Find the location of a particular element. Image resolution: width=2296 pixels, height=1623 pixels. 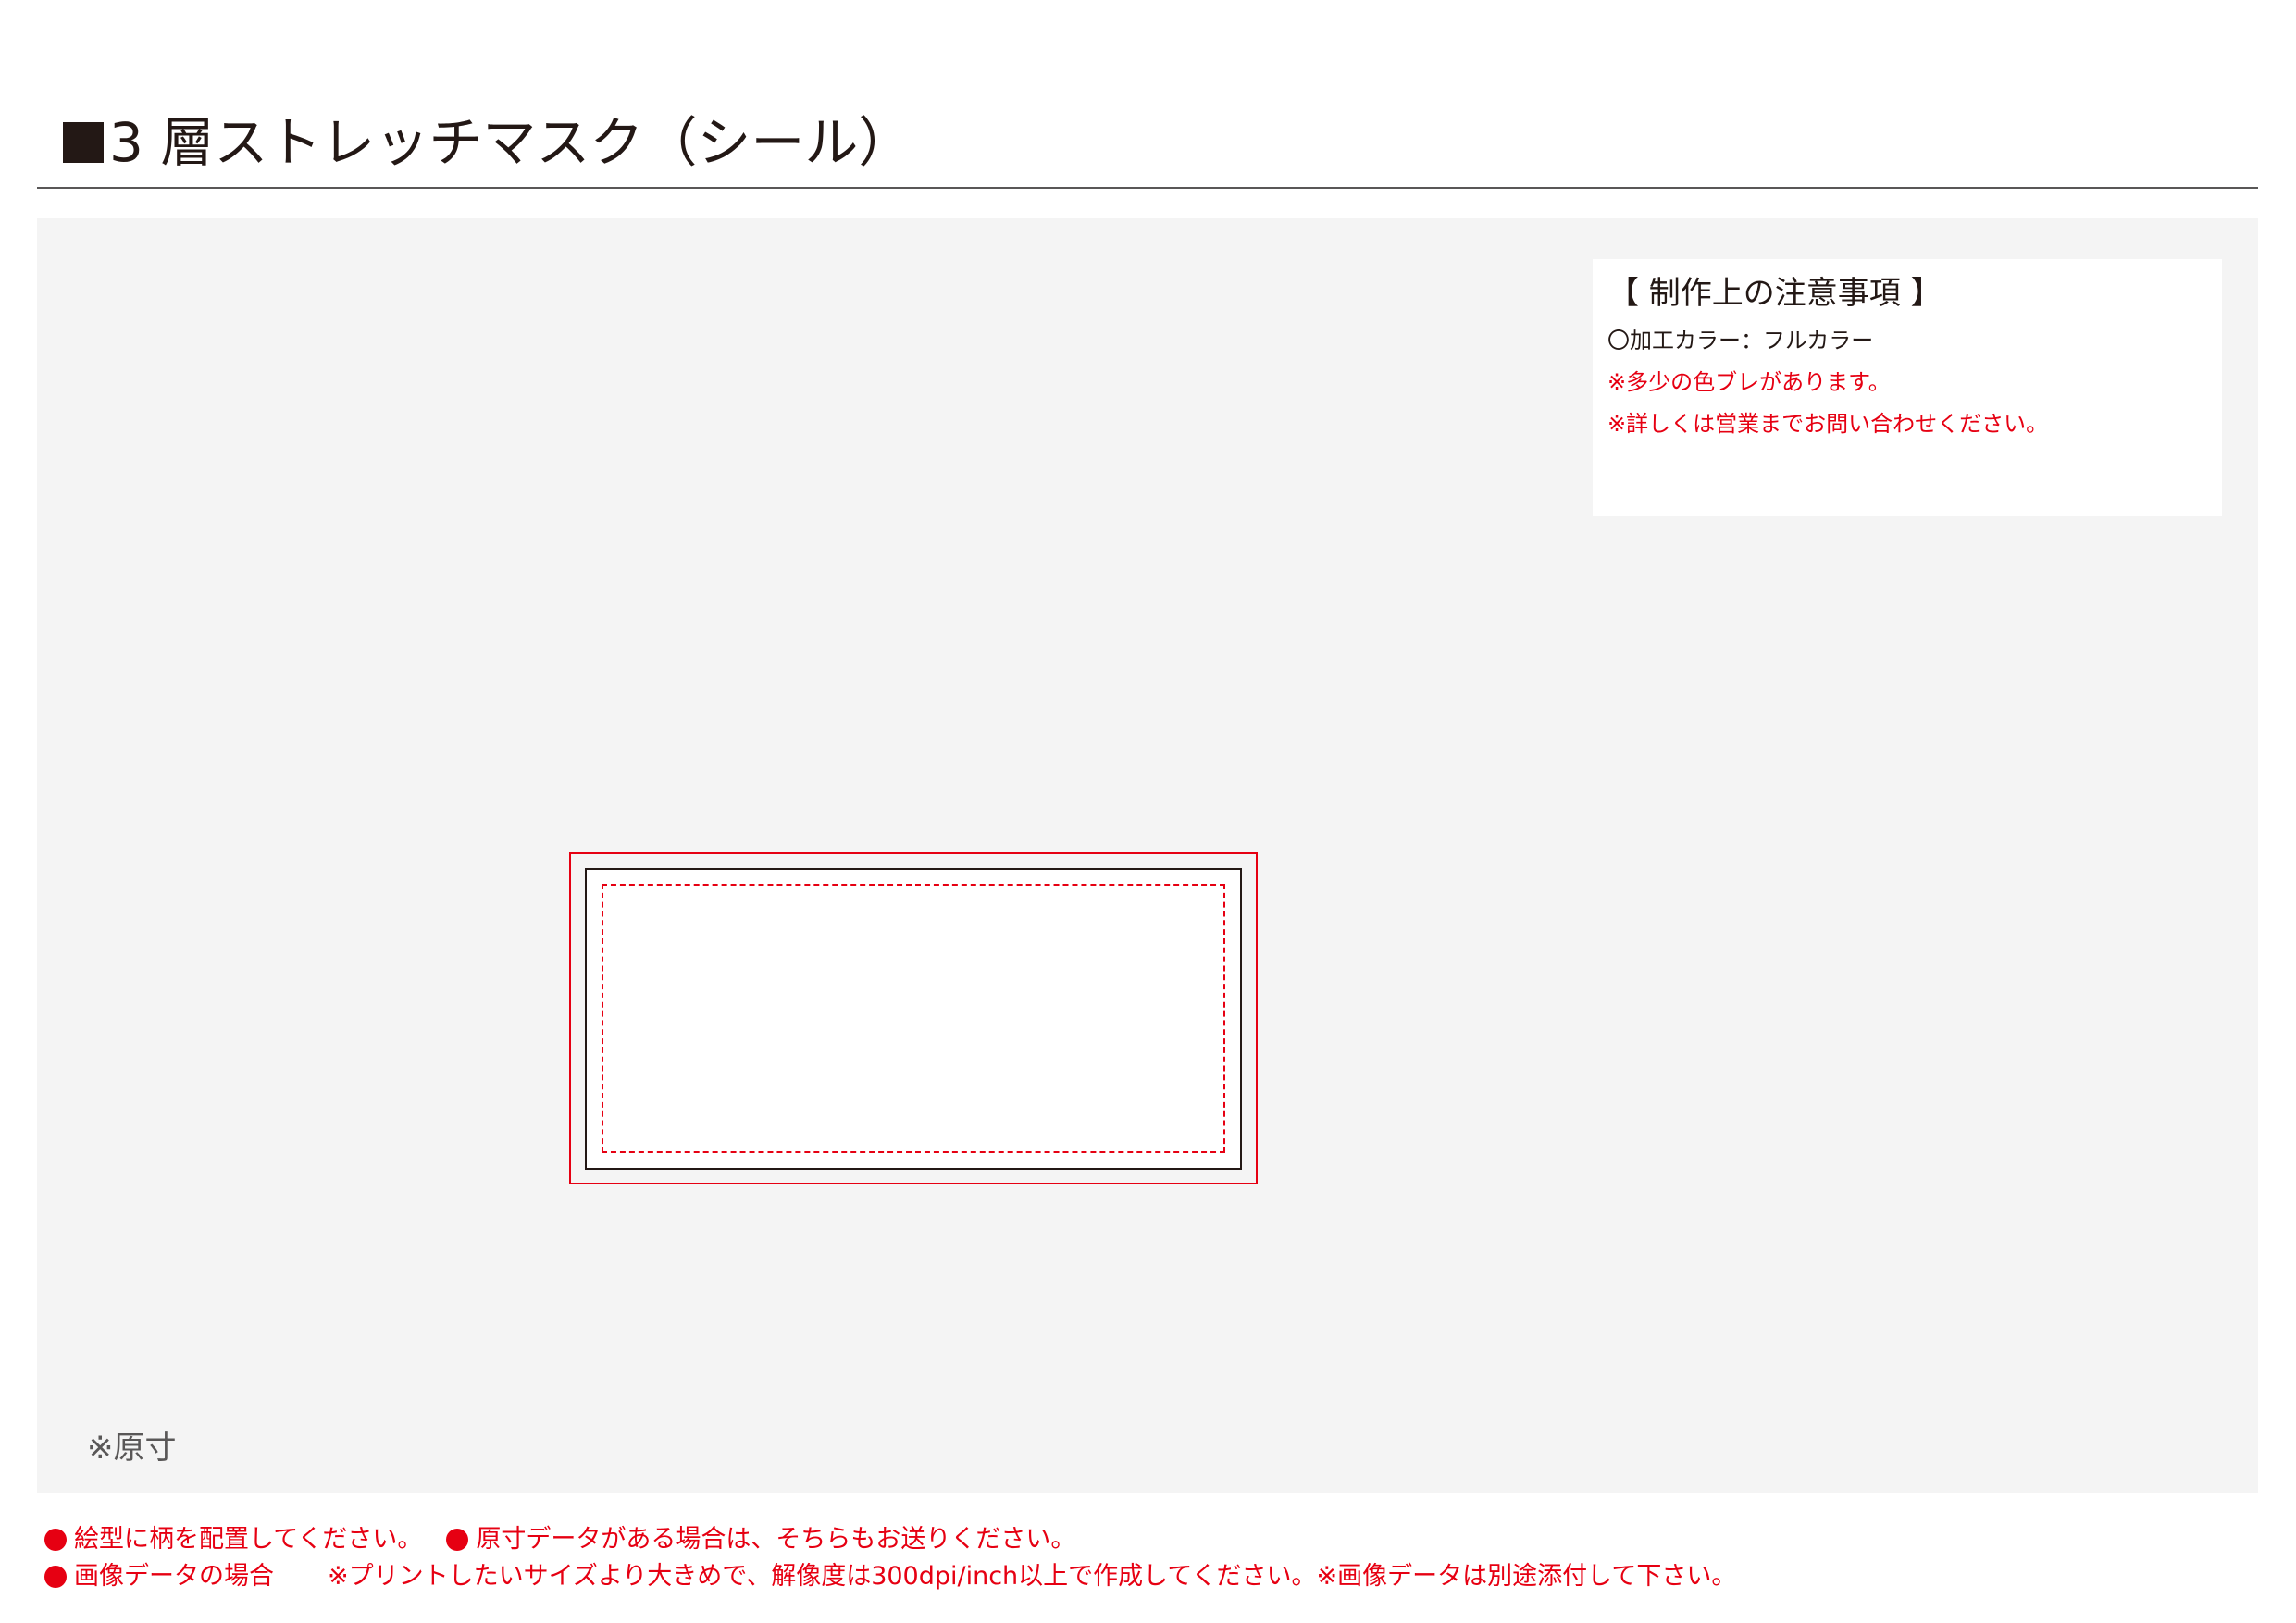

color-variation-warning: ※多少の色ブレがあります。 is located at coordinates (1749, 382).